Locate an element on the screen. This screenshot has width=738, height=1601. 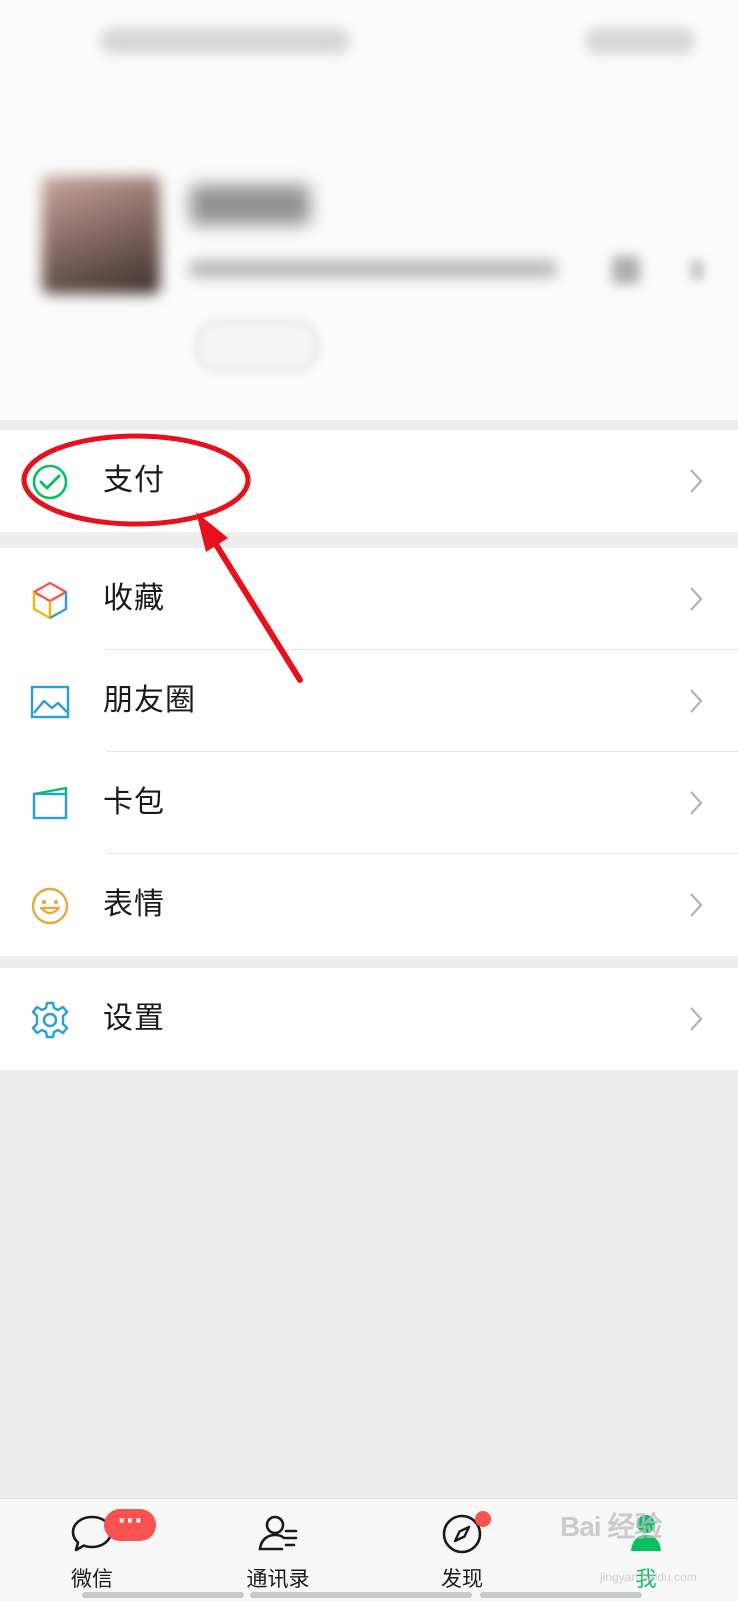
menu-item-cards: 卡包 is located at coordinates (369, 803).